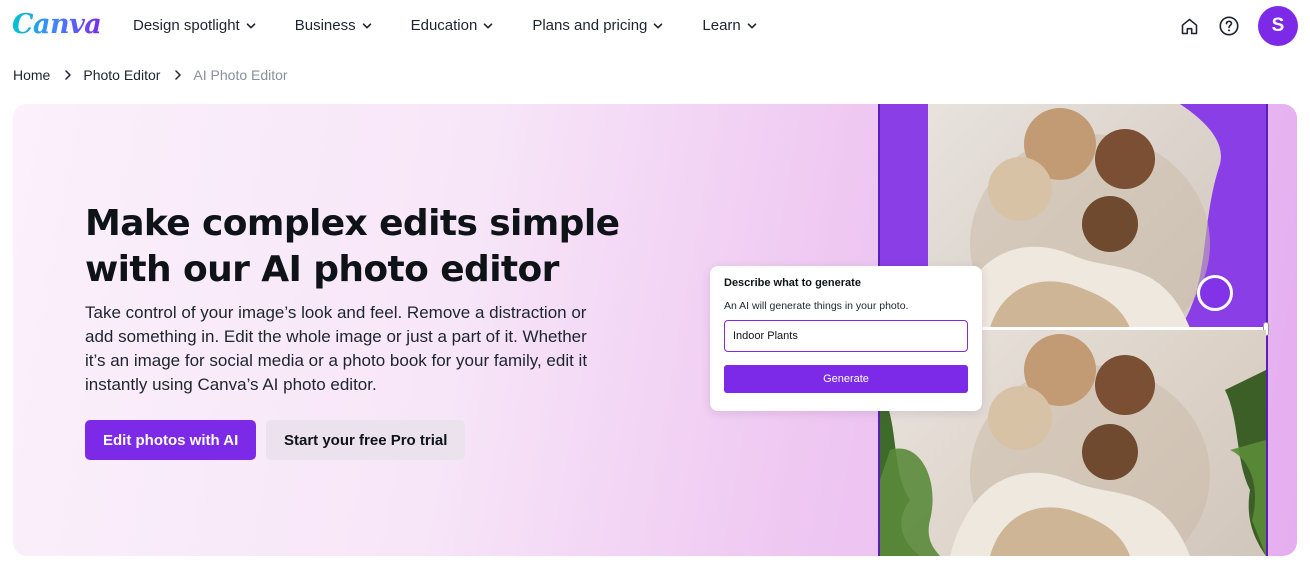 The height and width of the screenshot is (577, 1310). Describe the element at coordinates (121, 75) in the screenshot. I see `breadcrumb-item-photo-editor: Photo Editor` at that location.